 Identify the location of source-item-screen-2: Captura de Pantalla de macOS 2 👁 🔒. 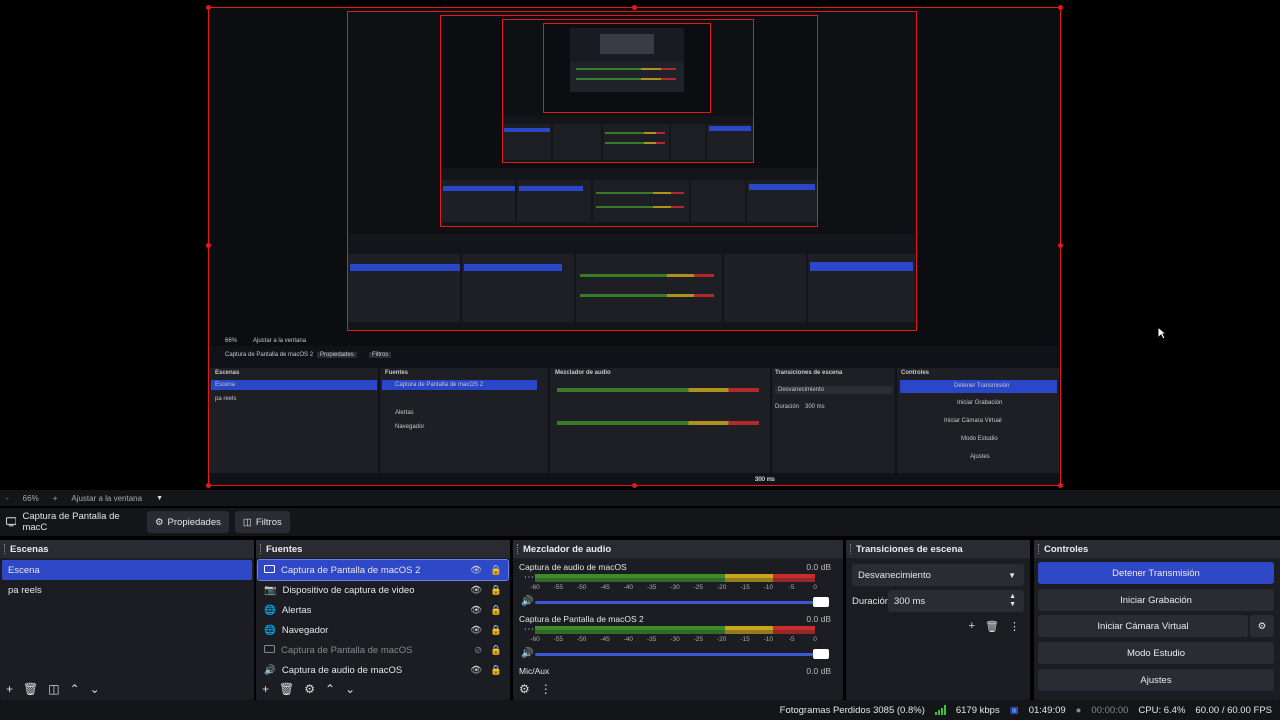
(383, 570).